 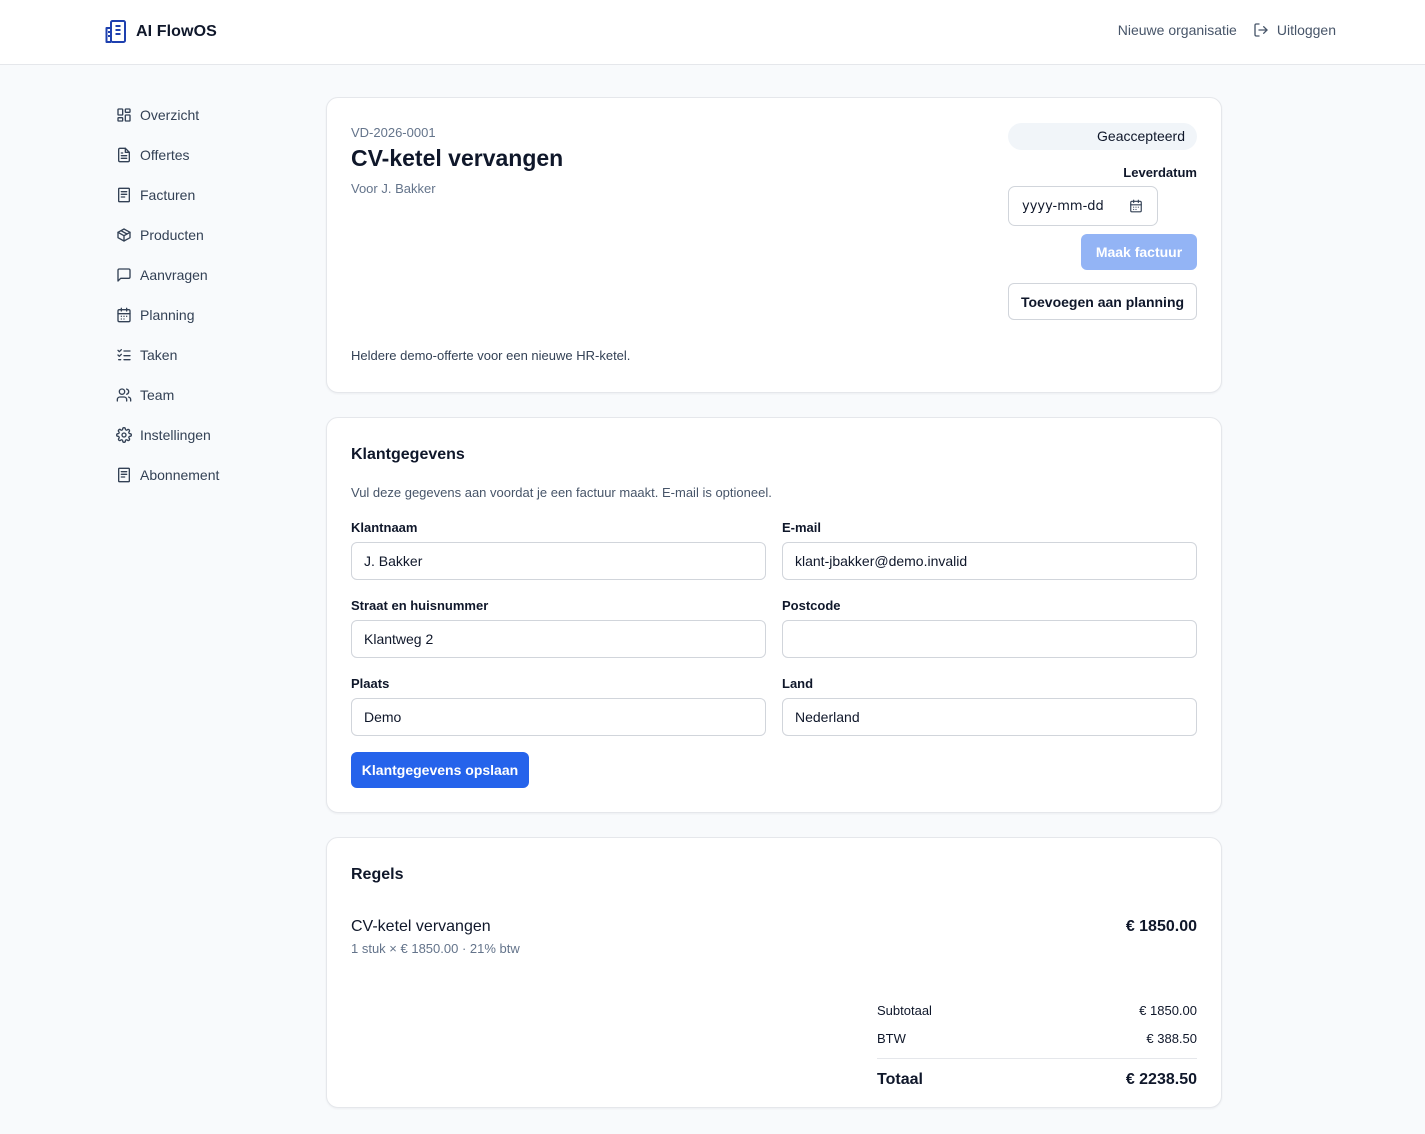 I want to click on city-input, so click(x=558, y=717).